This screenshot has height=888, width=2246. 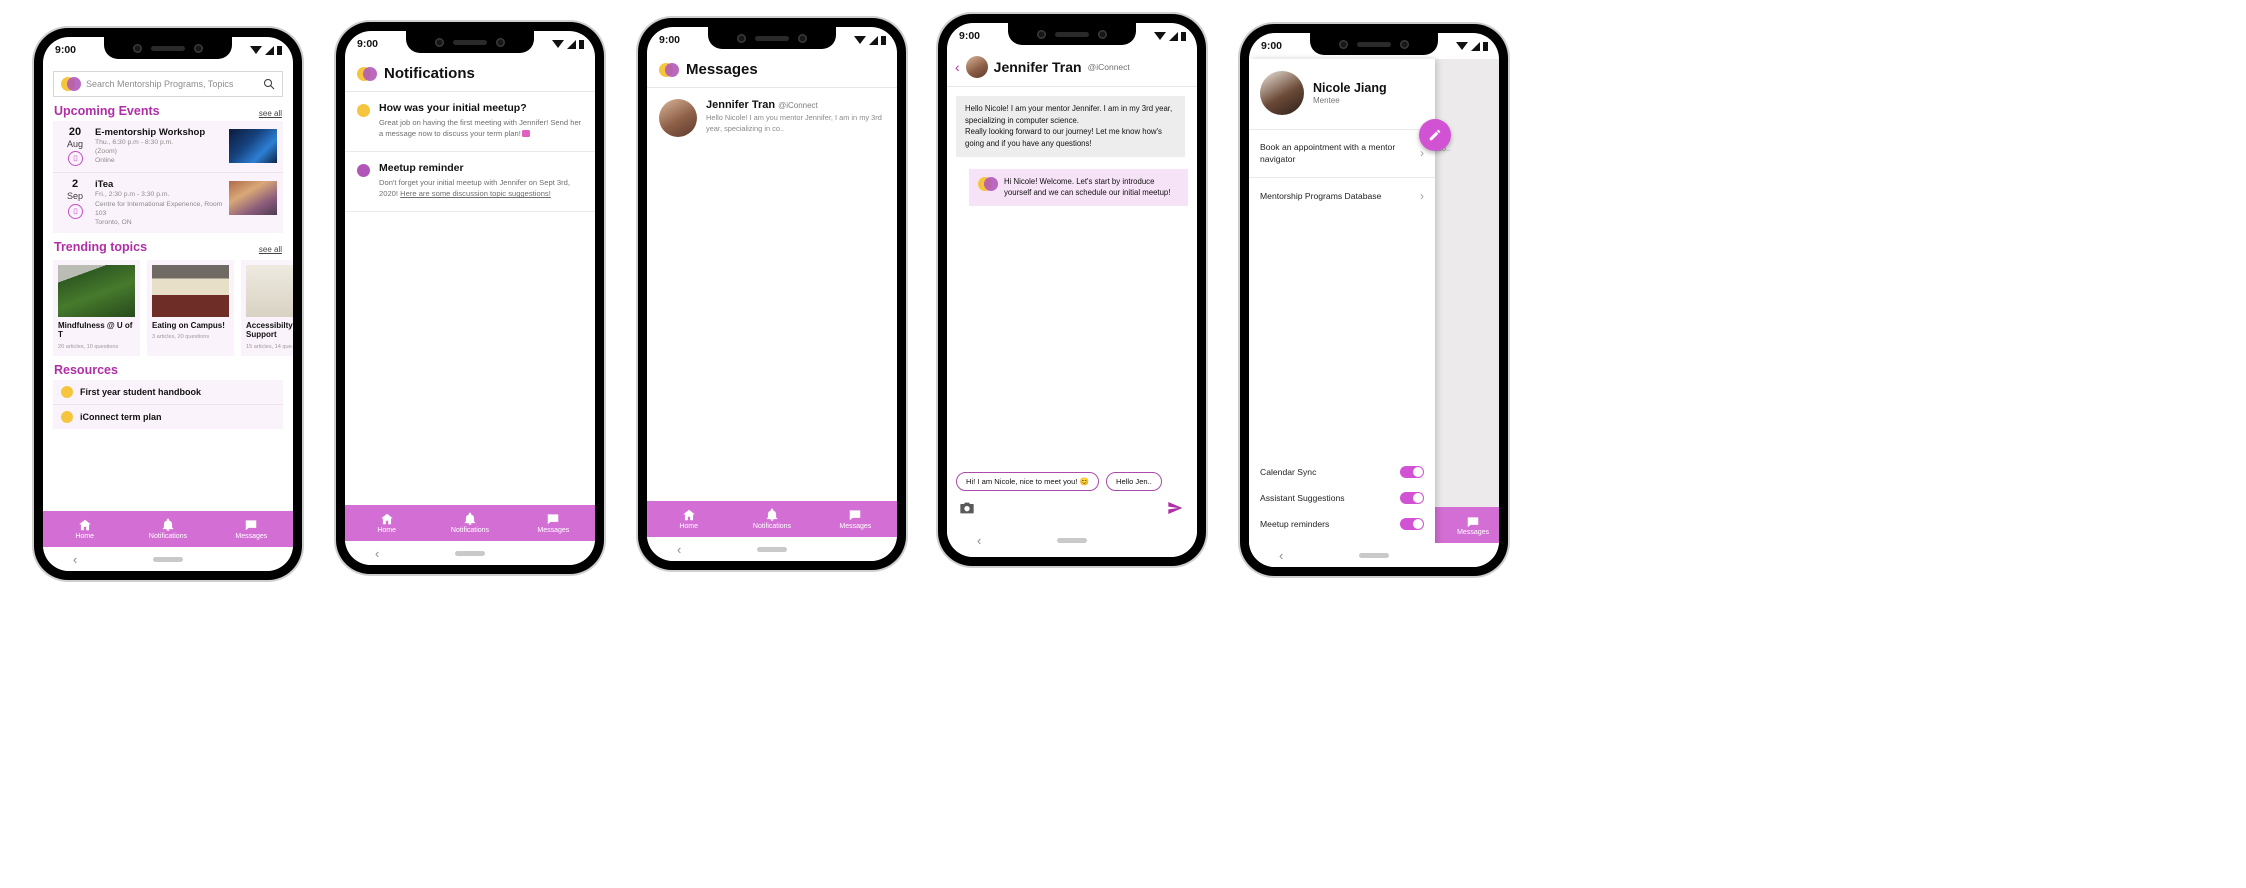 What do you see at coordinates (1472, 46) in the screenshot?
I see `status-icons` at bounding box center [1472, 46].